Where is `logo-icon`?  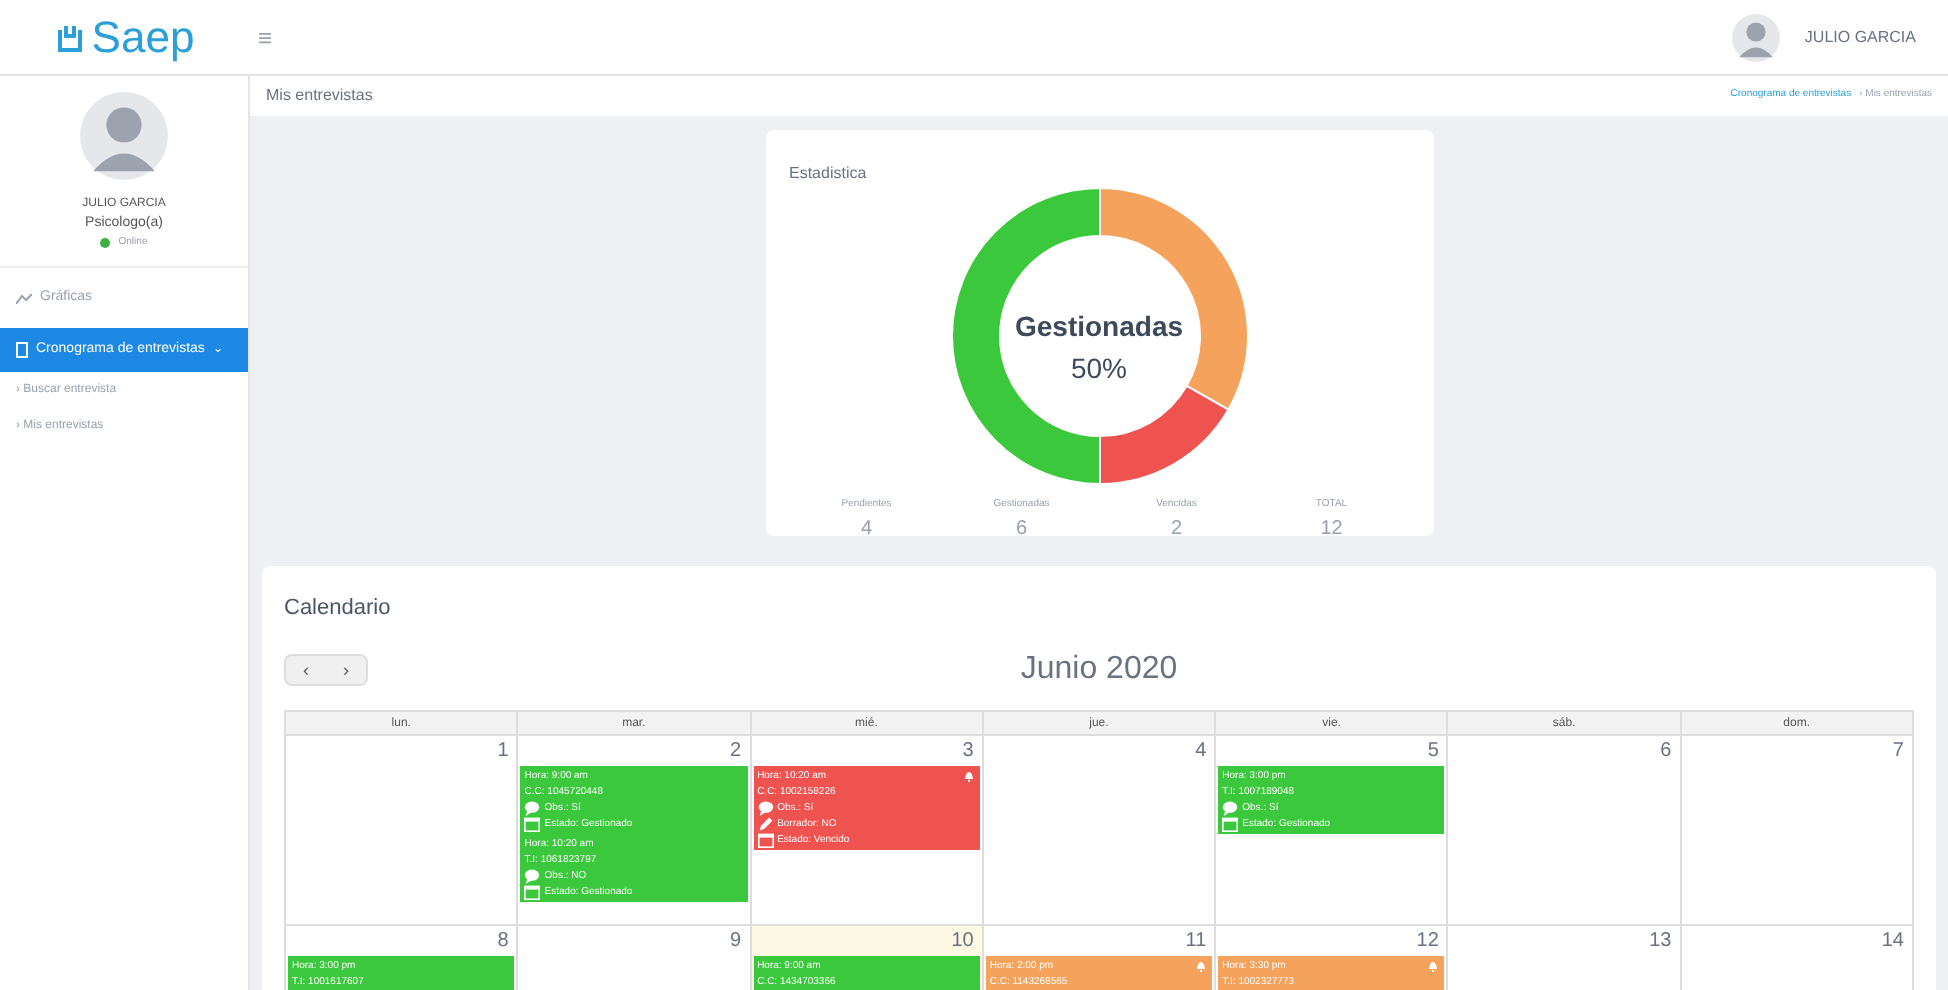 logo-icon is located at coordinates (69, 37).